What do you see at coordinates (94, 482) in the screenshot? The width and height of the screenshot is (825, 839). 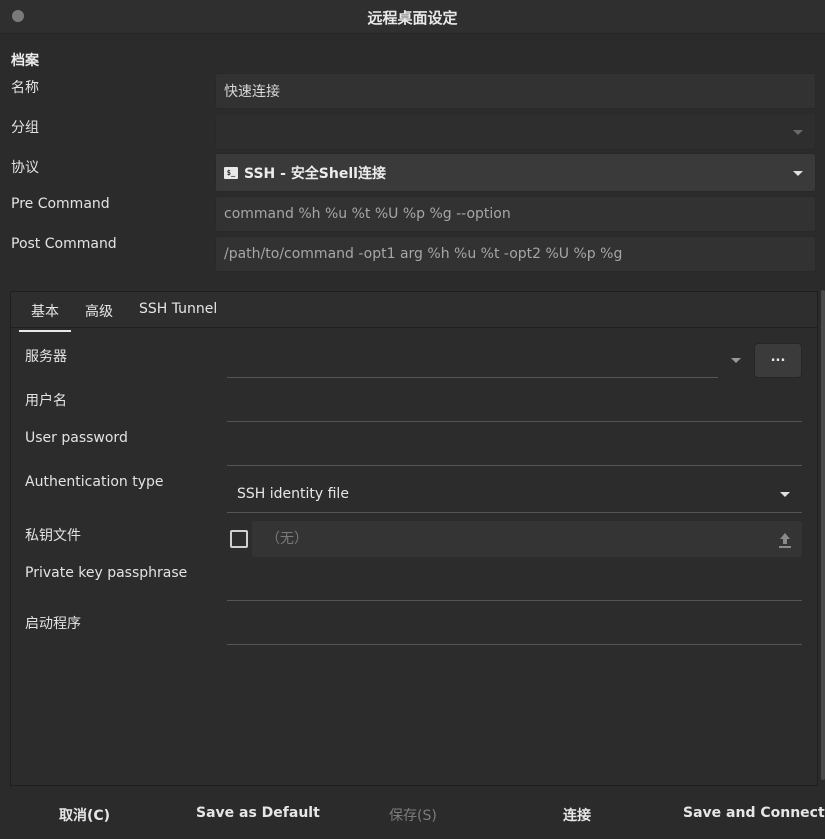 I see `auth-type-label: Authentication type` at bounding box center [94, 482].